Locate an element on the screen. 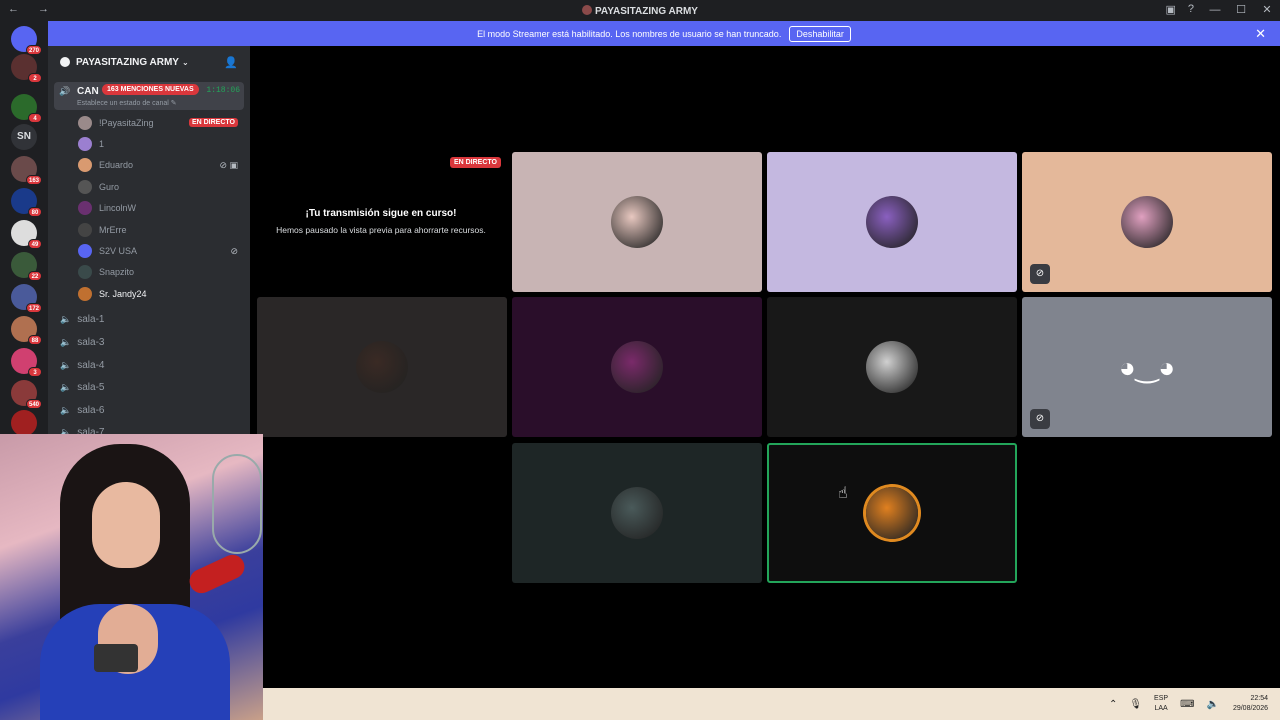 The height and width of the screenshot is (720, 1280). user-name: Snapzito is located at coordinates (117, 272).